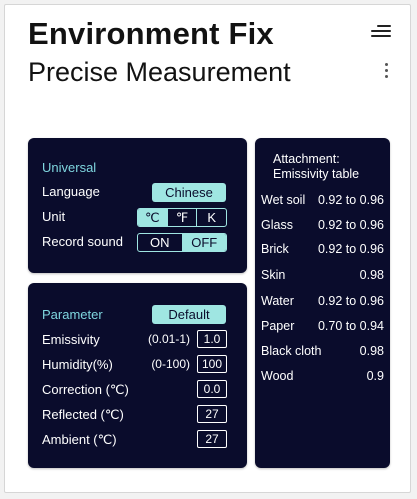 This screenshot has height=499, width=417. Describe the element at coordinates (283, 200) in the screenshot. I see `material-name: Wet soil` at that location.